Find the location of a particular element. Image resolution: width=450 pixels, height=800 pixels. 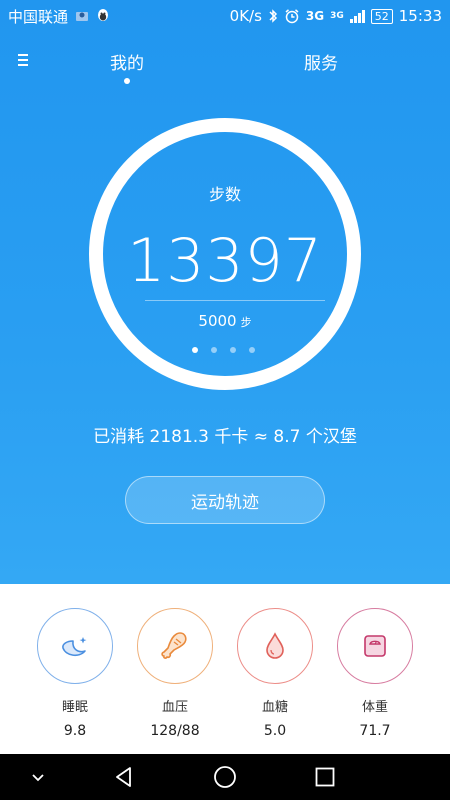

metric-label: 血压 is located at coordinates (174, 707).